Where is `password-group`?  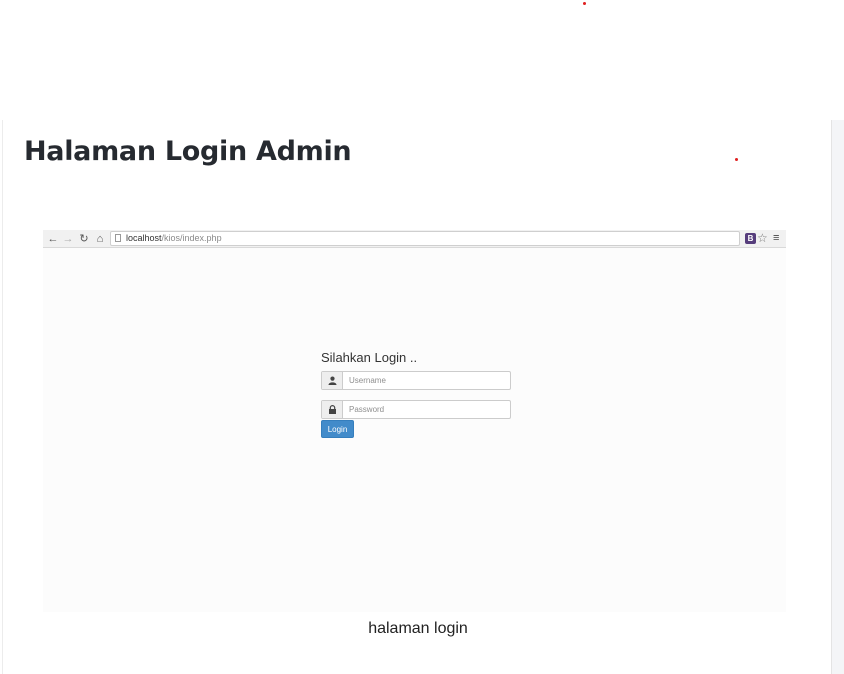 password-group is located at coordinates (416, 409).